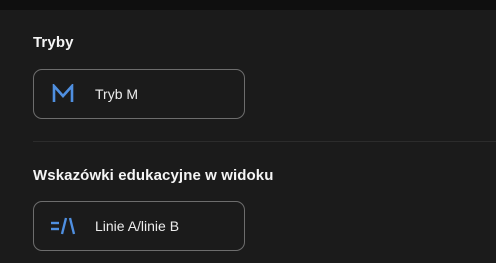 This screenshot has width=496, height=263. I want to click on m-letter-icon, so click(63, 94).